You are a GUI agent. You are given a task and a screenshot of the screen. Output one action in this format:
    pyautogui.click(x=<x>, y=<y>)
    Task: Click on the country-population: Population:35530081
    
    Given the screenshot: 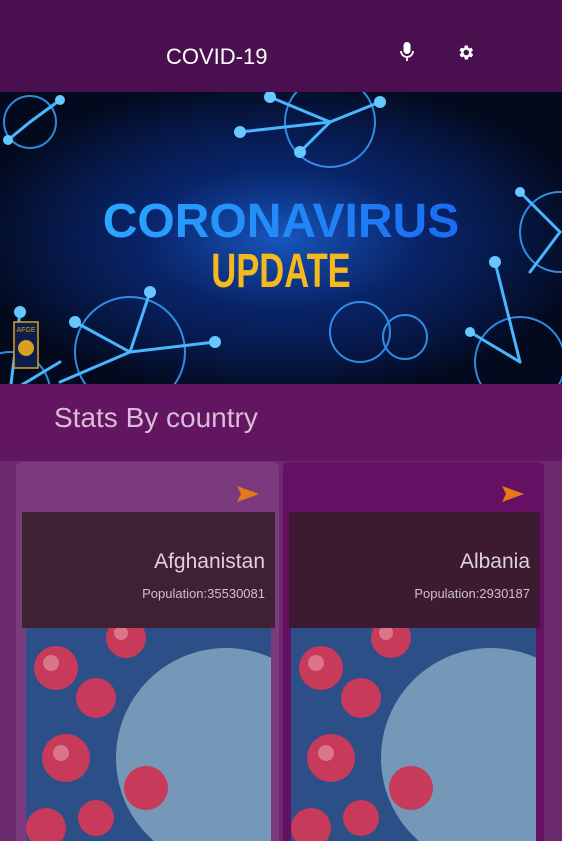 What is the action you would take?
    pyautogui.click(x=203, y=593)
    